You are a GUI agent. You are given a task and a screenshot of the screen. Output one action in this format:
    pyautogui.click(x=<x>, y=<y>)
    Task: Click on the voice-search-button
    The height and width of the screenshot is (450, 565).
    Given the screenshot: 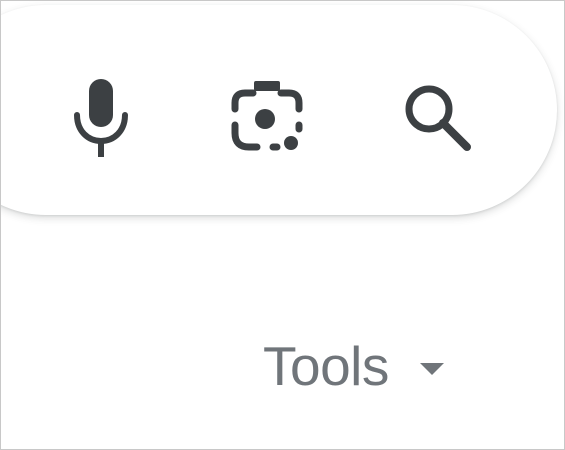 What is the action you would take?
    pyautogui.click(x=101, y=117)
    